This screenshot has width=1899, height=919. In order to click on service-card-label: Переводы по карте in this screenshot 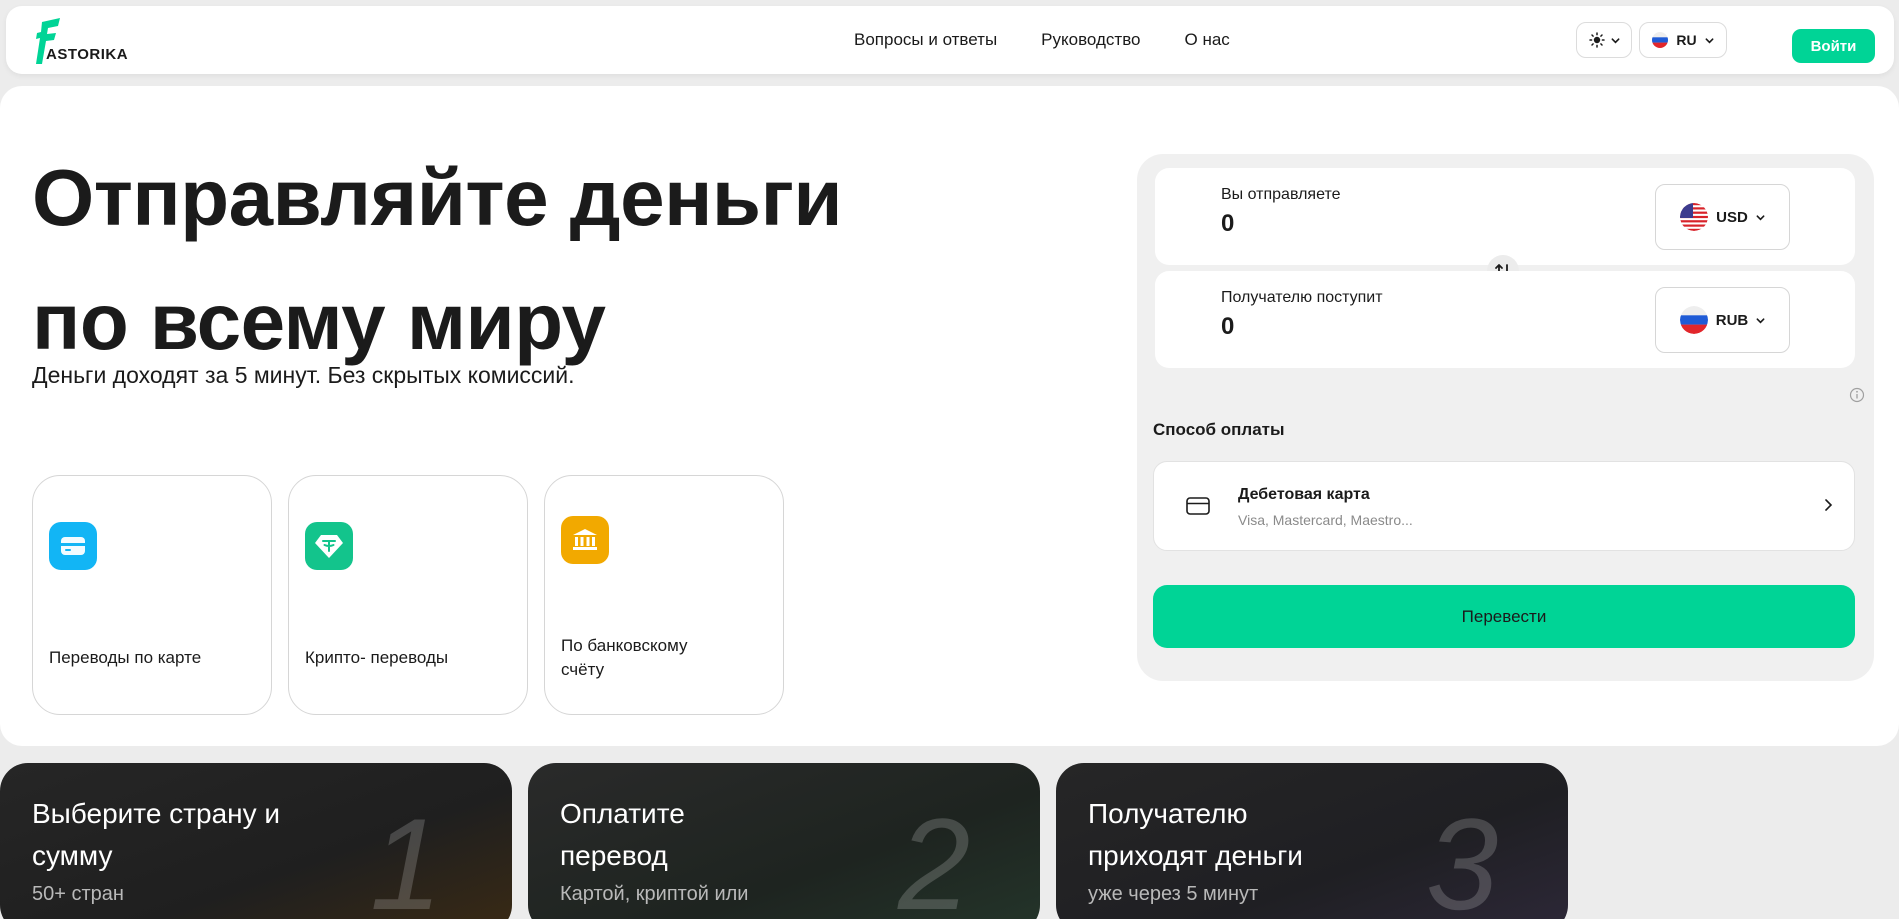, I will do `click(125, 657)`.